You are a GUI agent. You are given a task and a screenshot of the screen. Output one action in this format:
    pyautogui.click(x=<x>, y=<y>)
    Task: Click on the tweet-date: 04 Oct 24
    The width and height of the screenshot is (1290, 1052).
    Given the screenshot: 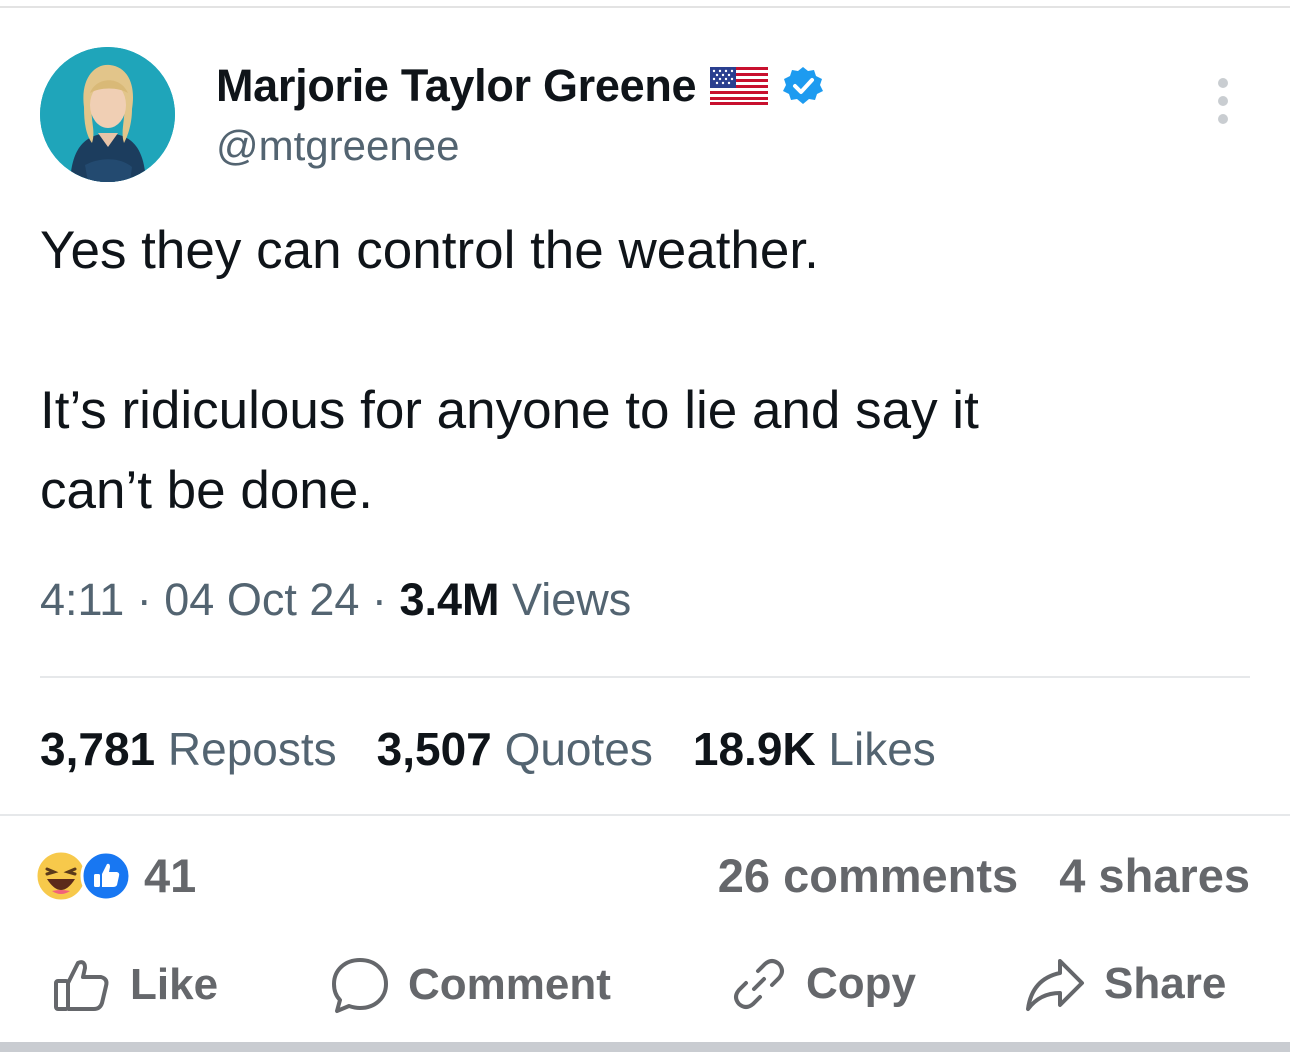 What is the action you would take?
    pyautogui.click(x=261, y=599)
    